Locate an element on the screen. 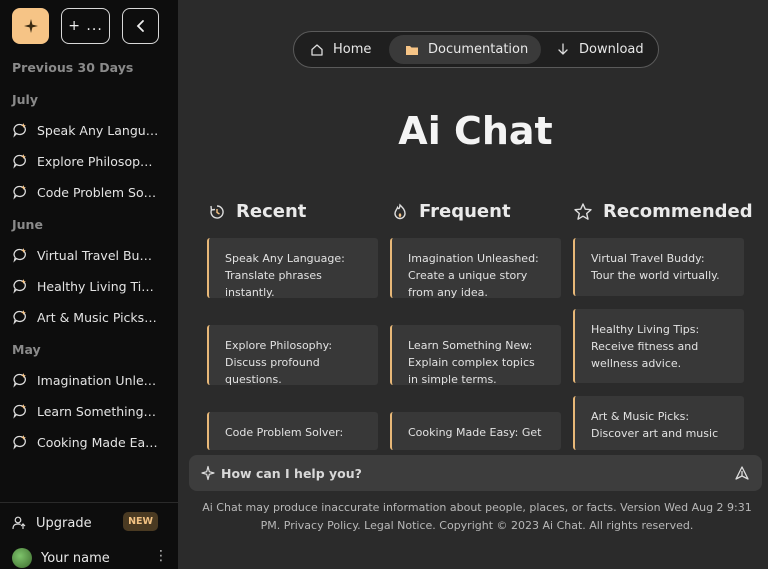 The image size is (768, 569). chat-history-label: Art & Music Picks: Discover is located at coordinates (98, 317).